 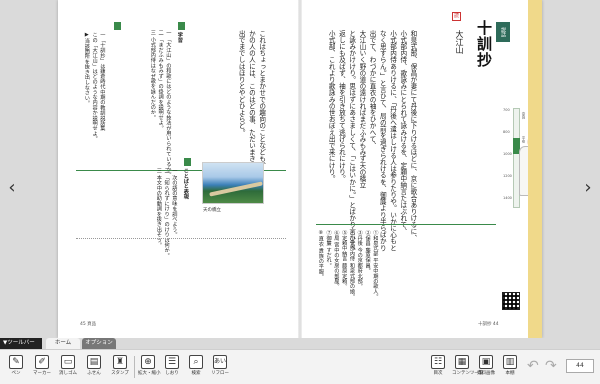 I want to click on words-section-heading: ことばと表現, so click(x=185, y=184).